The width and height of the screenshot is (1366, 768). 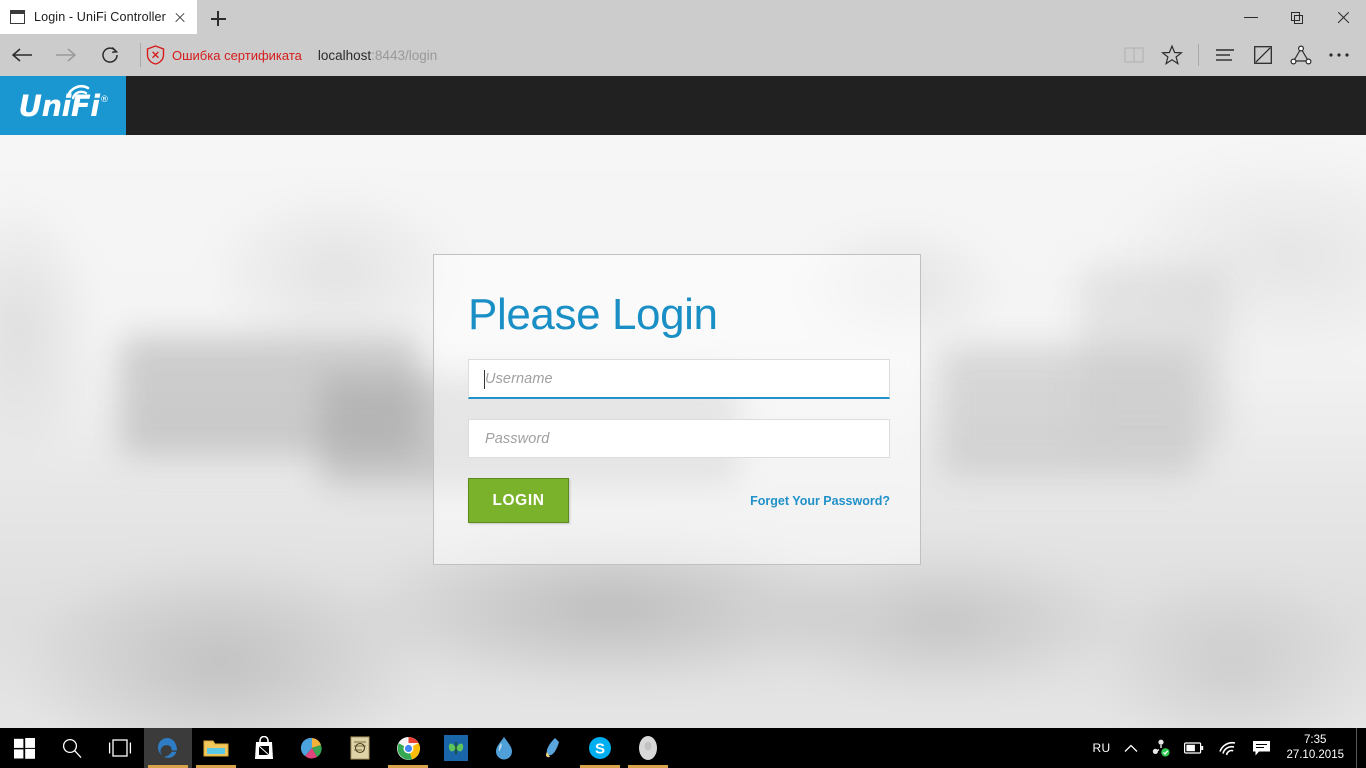 I want to click on certificate-error-badge: Ошибка сертификата, so click(x=224, y=55).